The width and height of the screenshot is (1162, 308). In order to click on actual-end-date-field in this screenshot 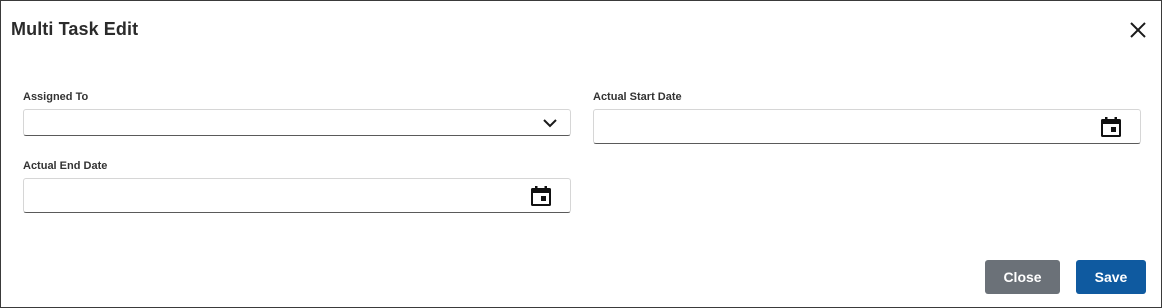, I will do `click(297, 195)`.